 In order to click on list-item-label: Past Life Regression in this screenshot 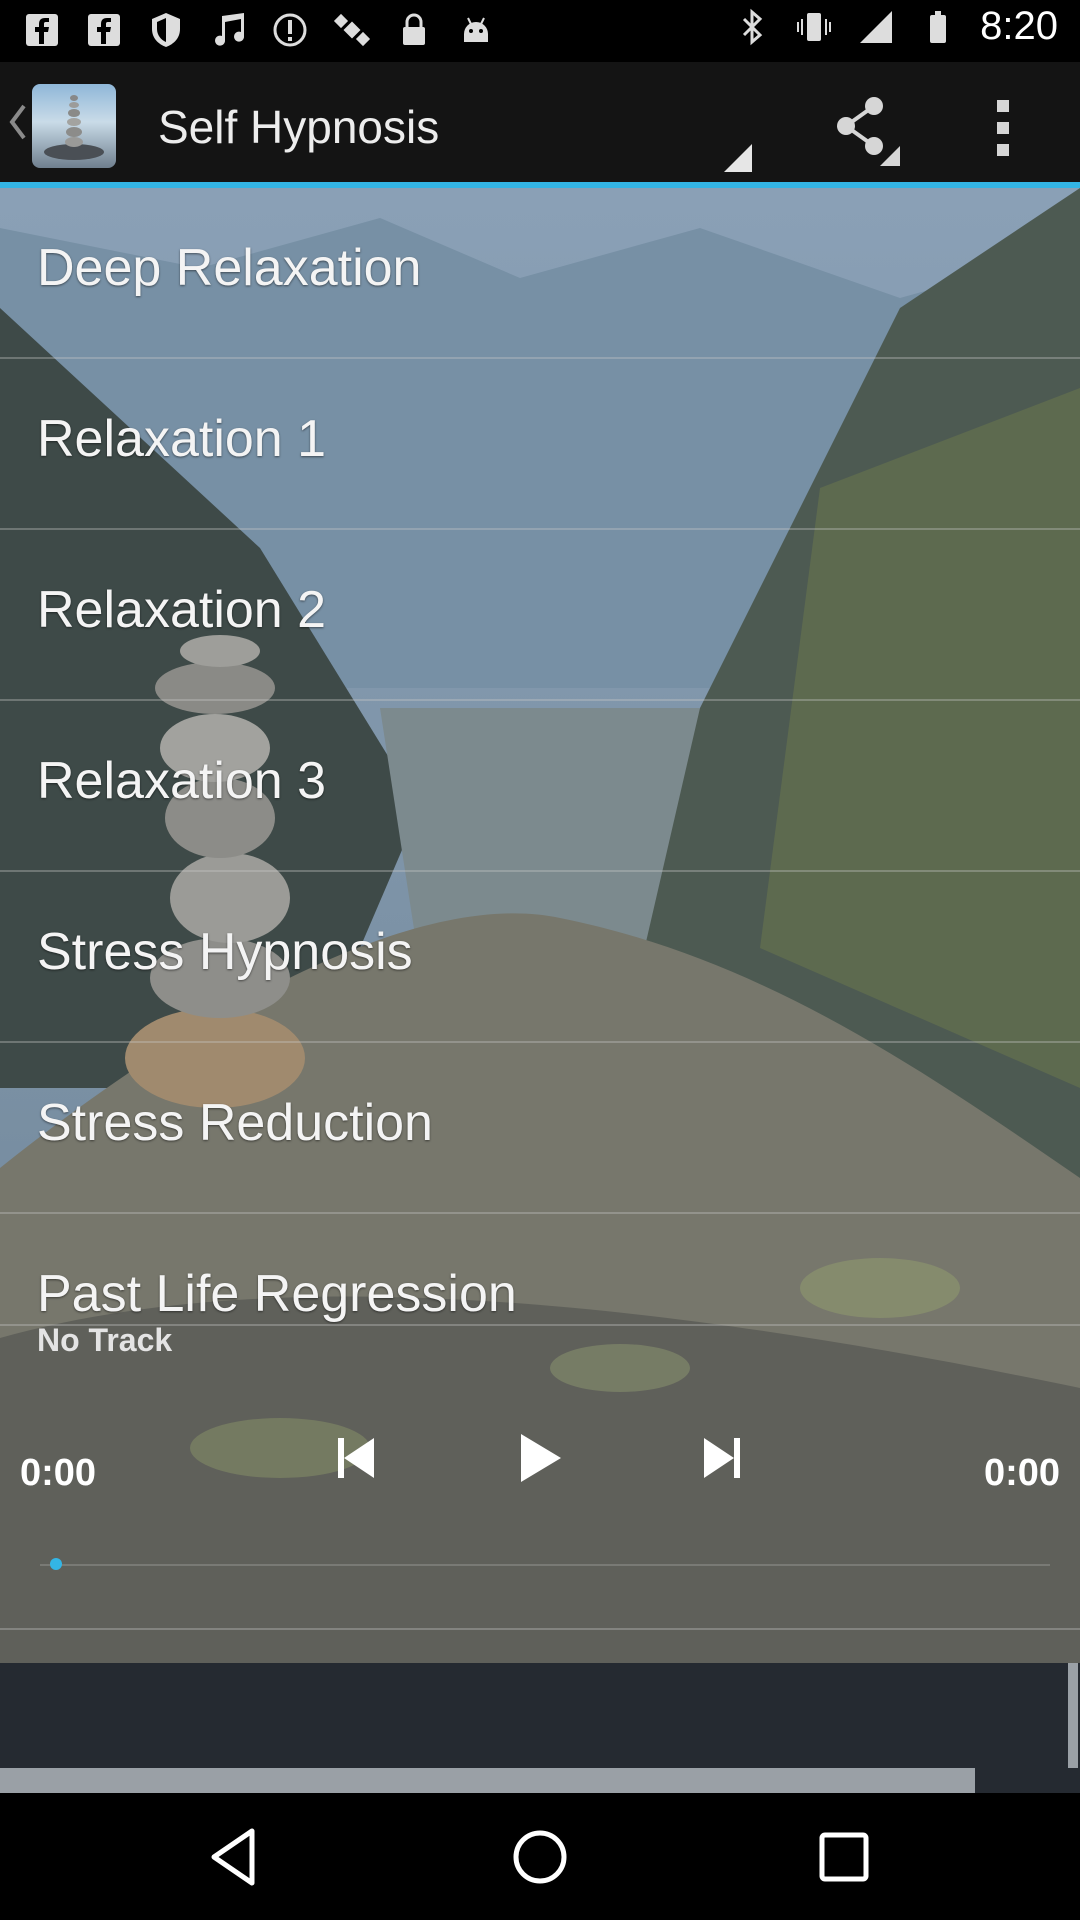, I will do `click(277, 1294)`.